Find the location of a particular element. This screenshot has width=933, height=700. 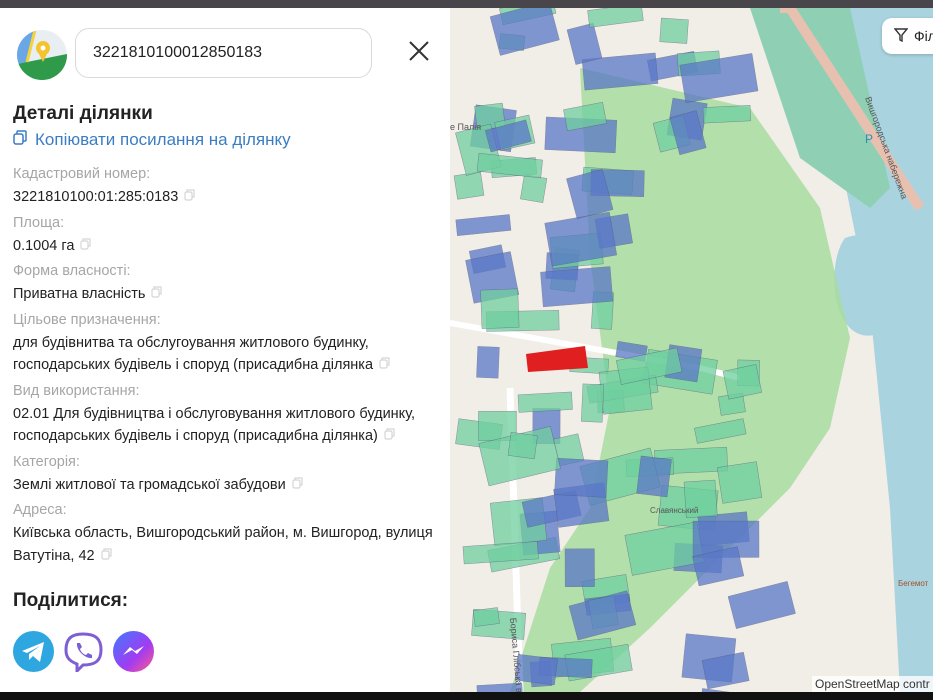

filter-button: Філ is located at coordinates (907, 36).